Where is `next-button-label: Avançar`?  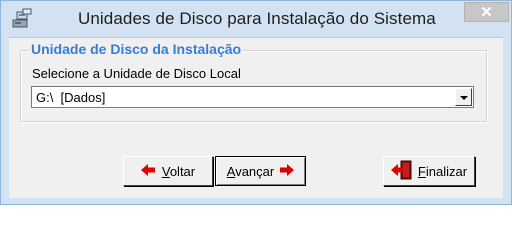
next-button-label: Avançar is located at coordinates (250, 171).